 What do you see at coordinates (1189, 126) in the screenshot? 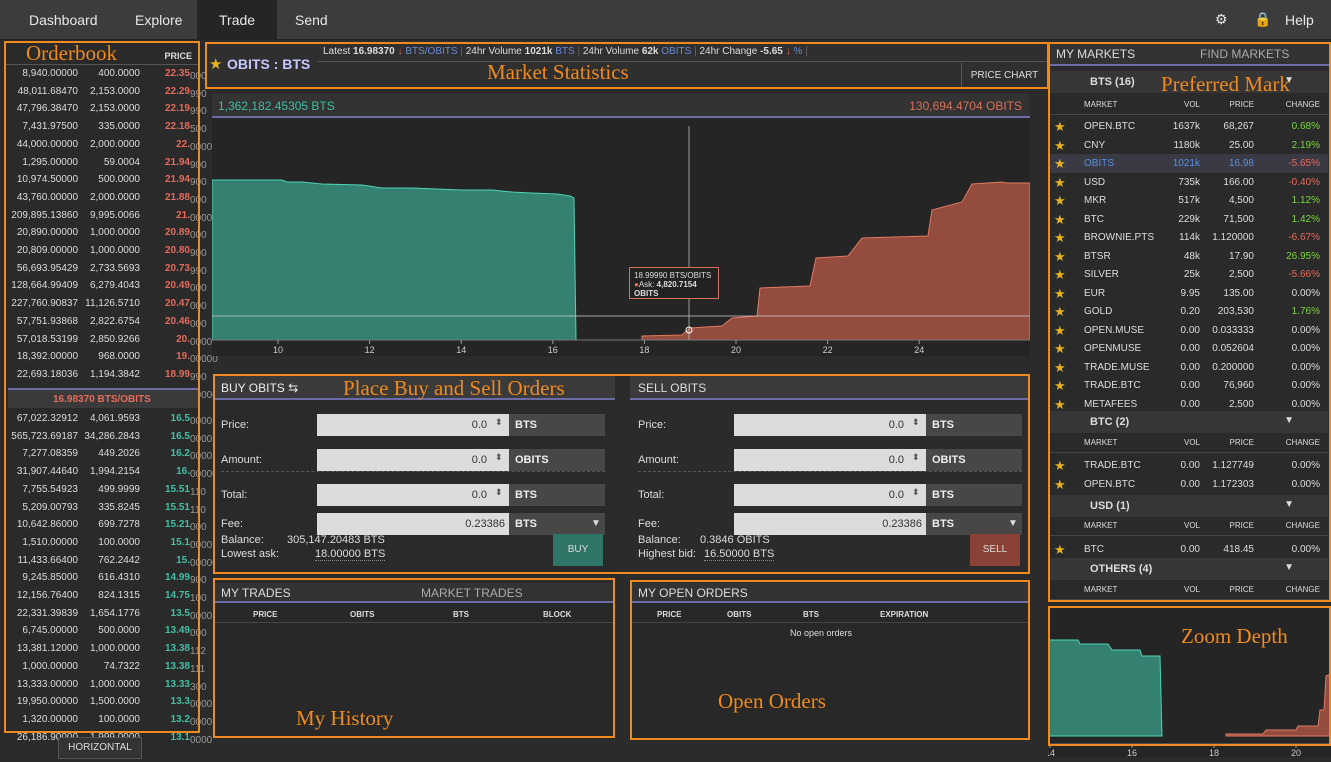
I see `market-row: ★ OPEN.BTC 1637k 68,267 0.68%` at bounding box center [1189, 126].